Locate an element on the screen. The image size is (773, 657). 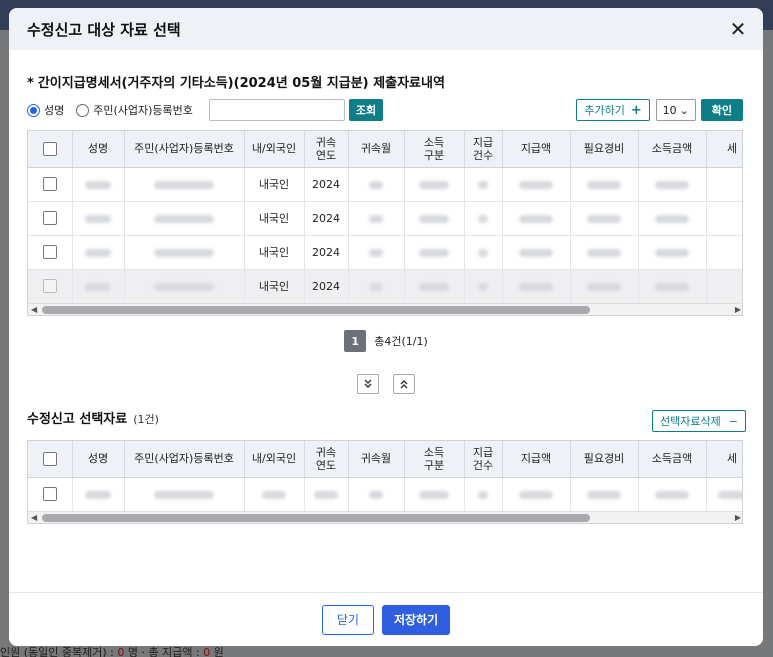
modal-footer: 닫기 저장하기 is located at coordinates (386, 619).